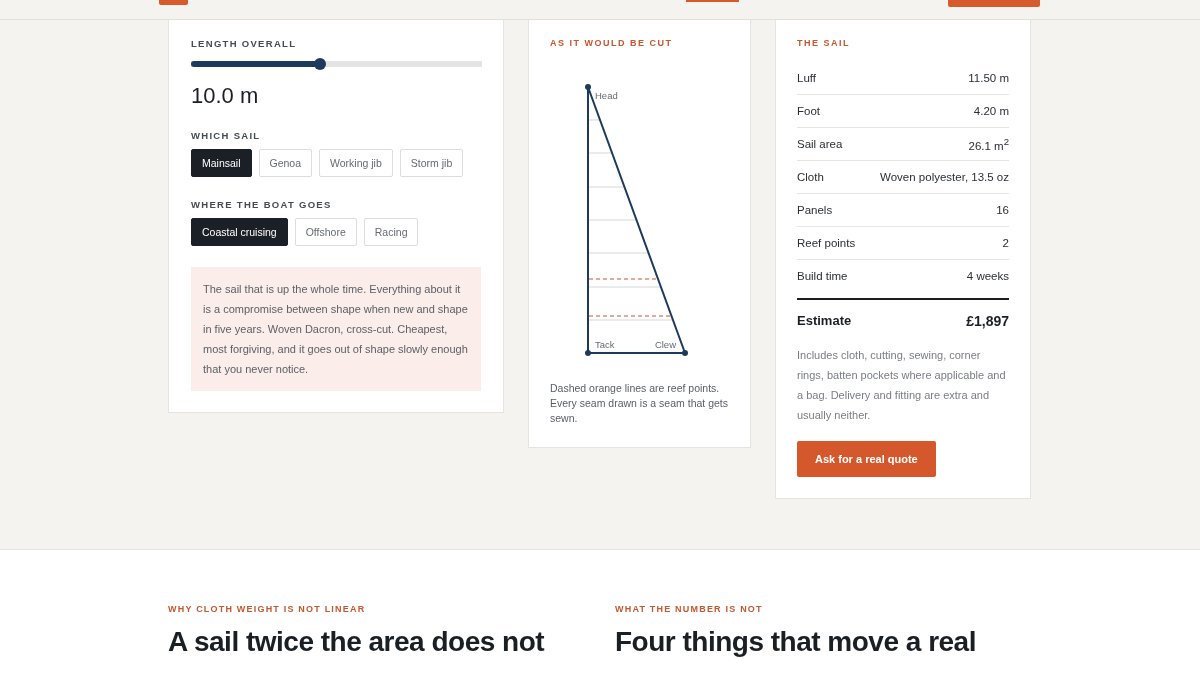  Describe the element at coordinates (665, 344) in the screenshot. I see `corner-label: Clew` at that location.